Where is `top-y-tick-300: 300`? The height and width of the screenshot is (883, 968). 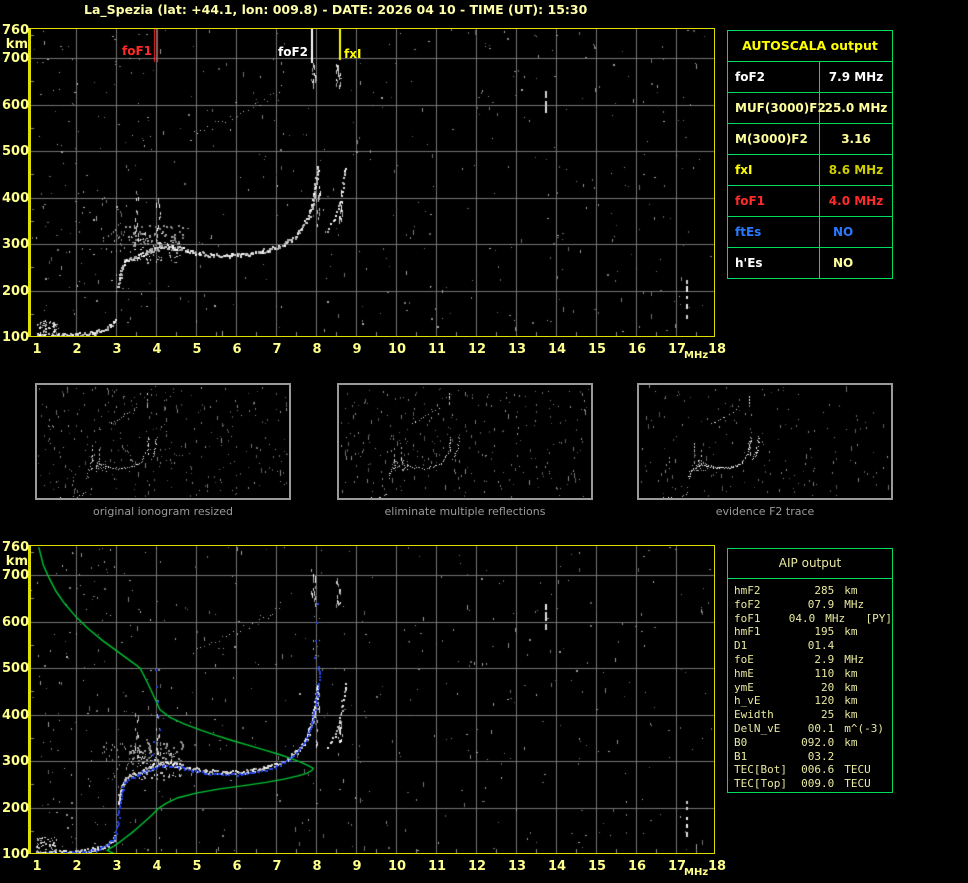
top-y-tick-300: 300 is located at coordinates (16, 244).